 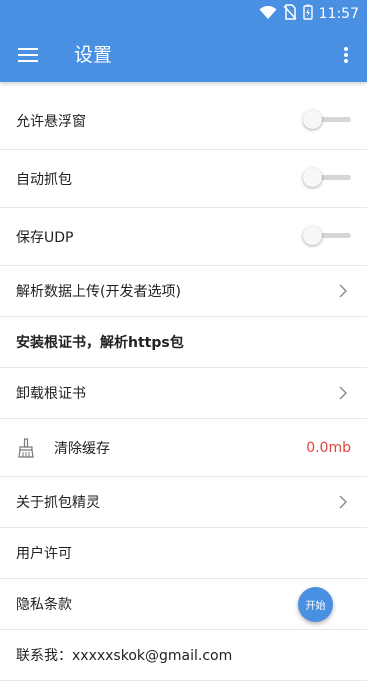 What do you see at coordinates (26, 447) in the screenshot?
I see `broom-icon` at bounding box center [26, 447].